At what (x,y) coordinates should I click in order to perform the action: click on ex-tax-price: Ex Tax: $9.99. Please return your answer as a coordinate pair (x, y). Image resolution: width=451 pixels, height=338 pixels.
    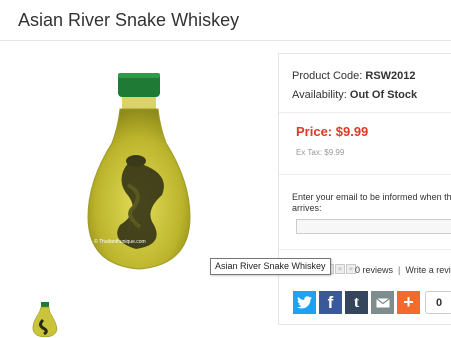
    Looking at the image, I should click on (320, 152).